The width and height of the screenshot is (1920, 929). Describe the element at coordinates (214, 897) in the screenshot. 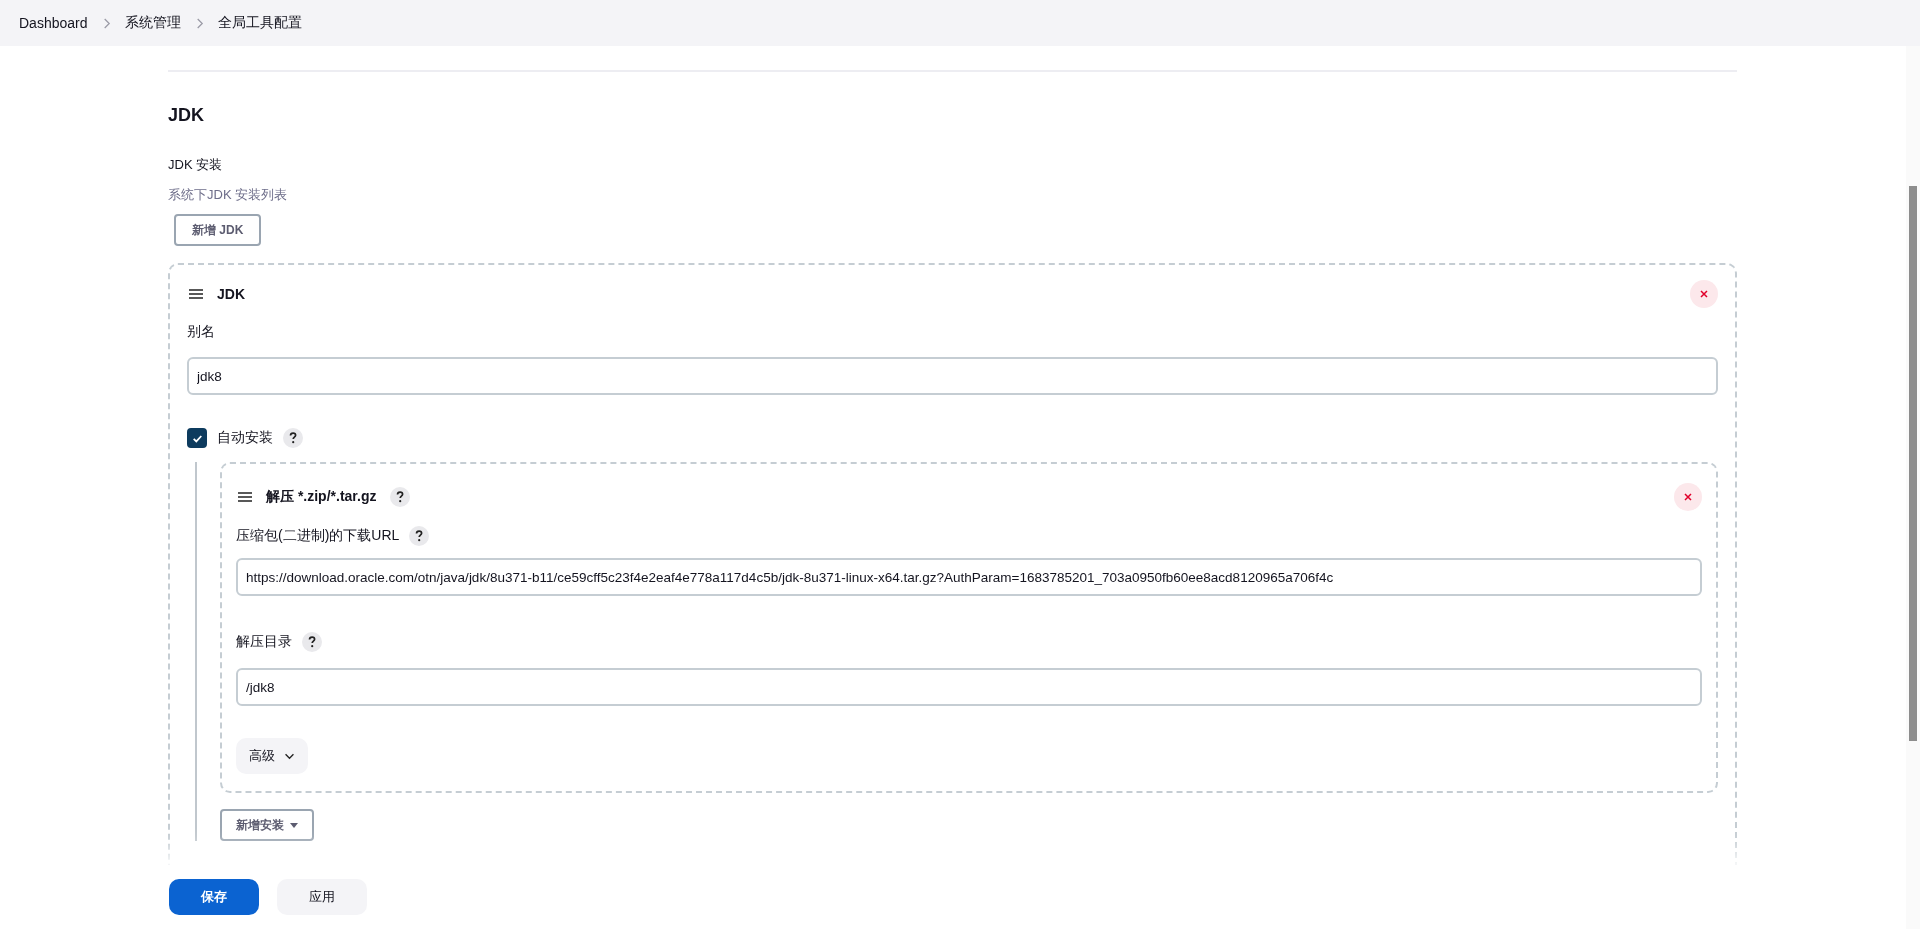

I see `action-button: 保存` at that location.